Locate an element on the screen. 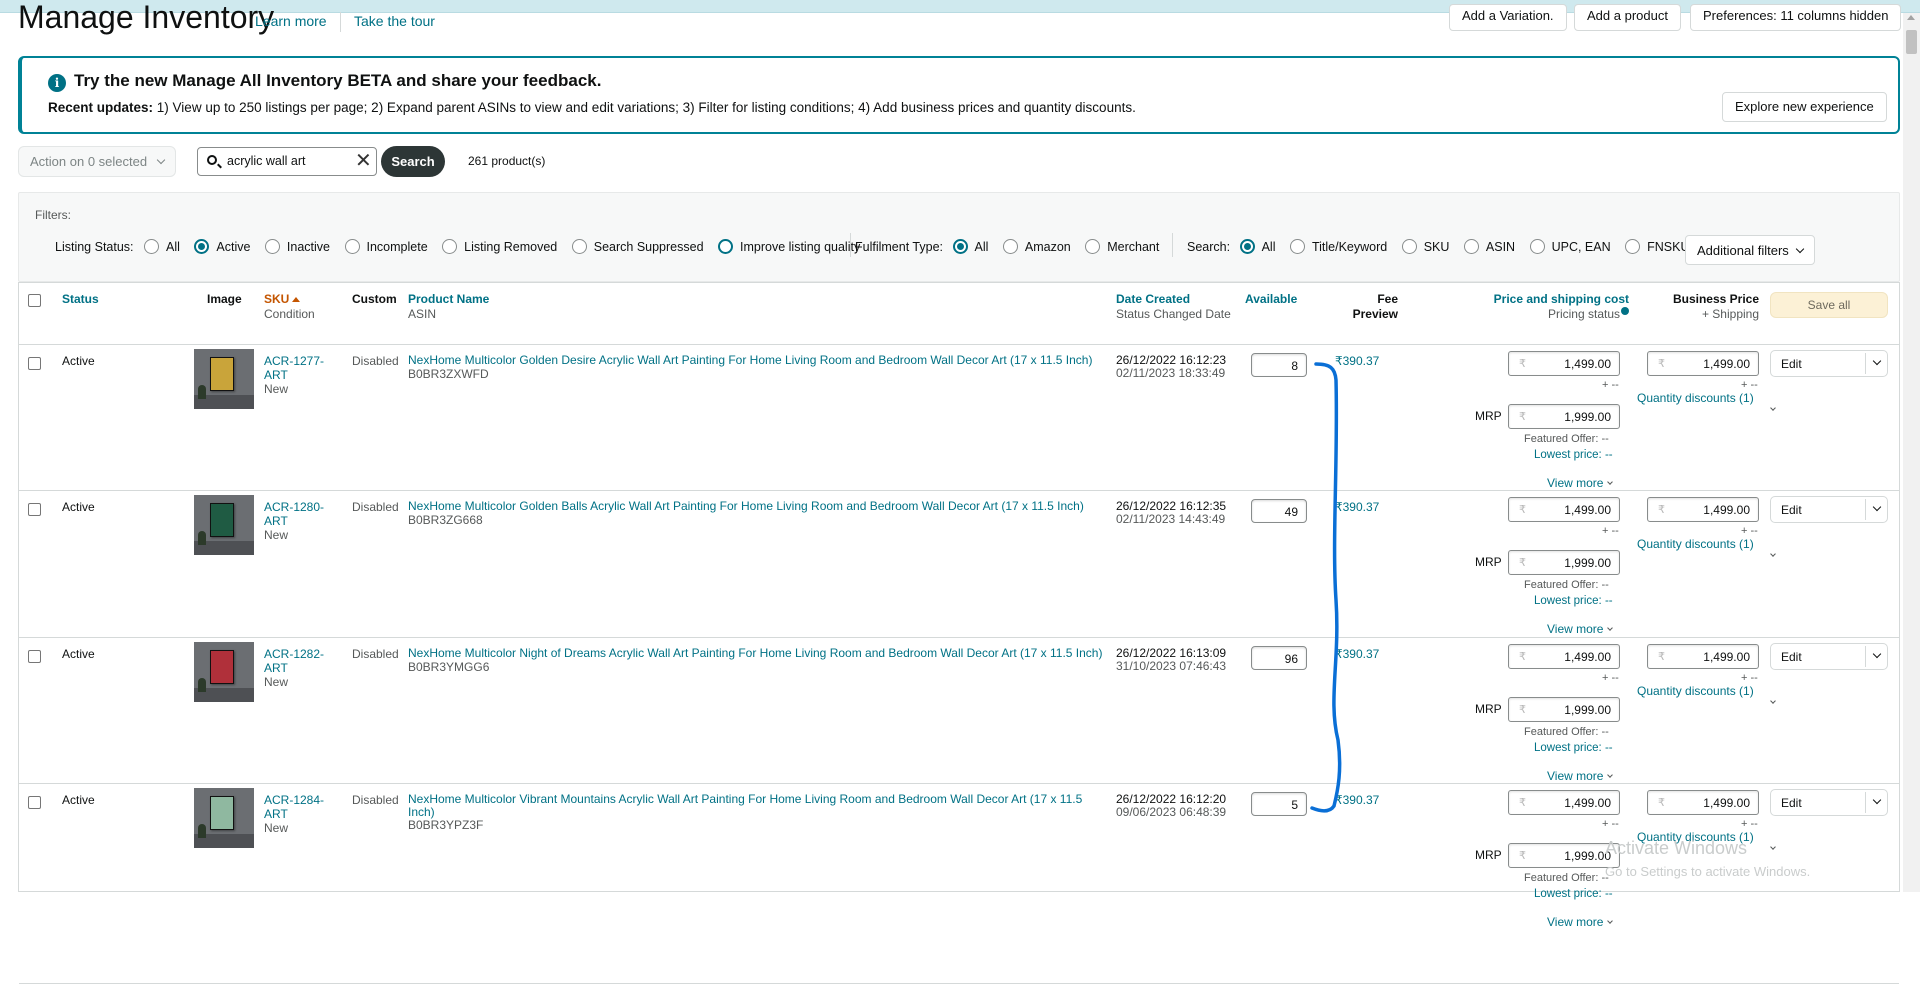  radio-listing-inactive is located at coordinates (272, 246).